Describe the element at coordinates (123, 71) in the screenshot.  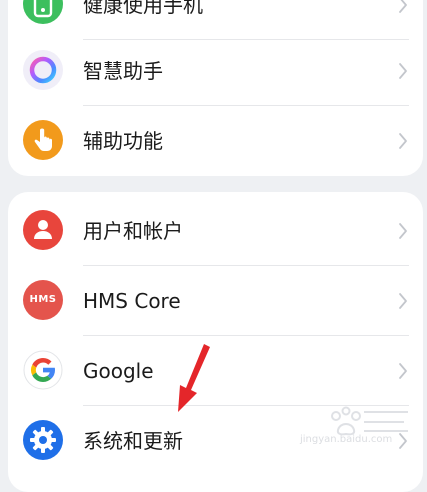
I see `settings-item-label: 智慧助手` at that location.